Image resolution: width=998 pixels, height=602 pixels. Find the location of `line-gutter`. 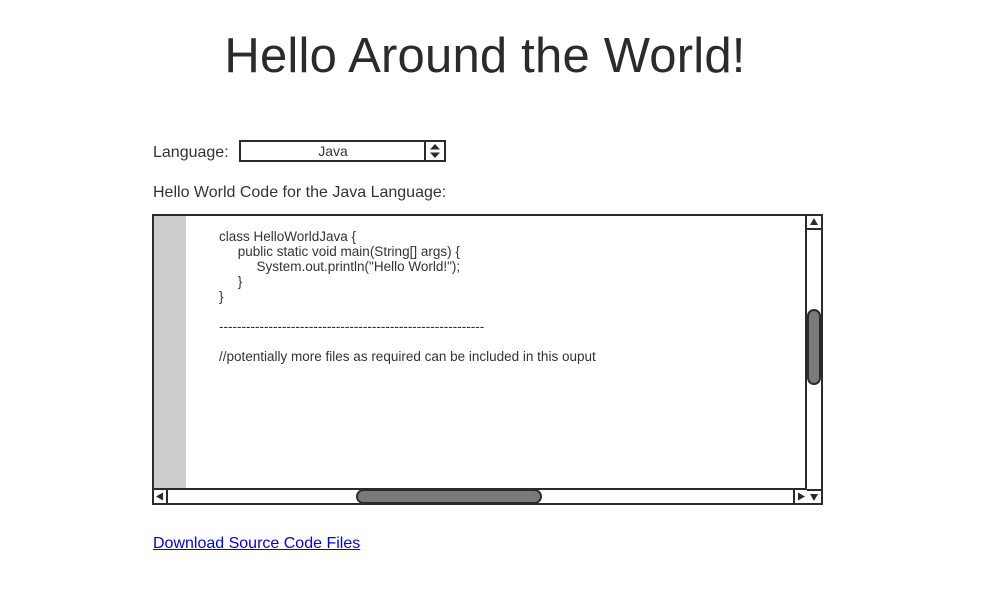

line-gutter is located at coordinates (170, 353).